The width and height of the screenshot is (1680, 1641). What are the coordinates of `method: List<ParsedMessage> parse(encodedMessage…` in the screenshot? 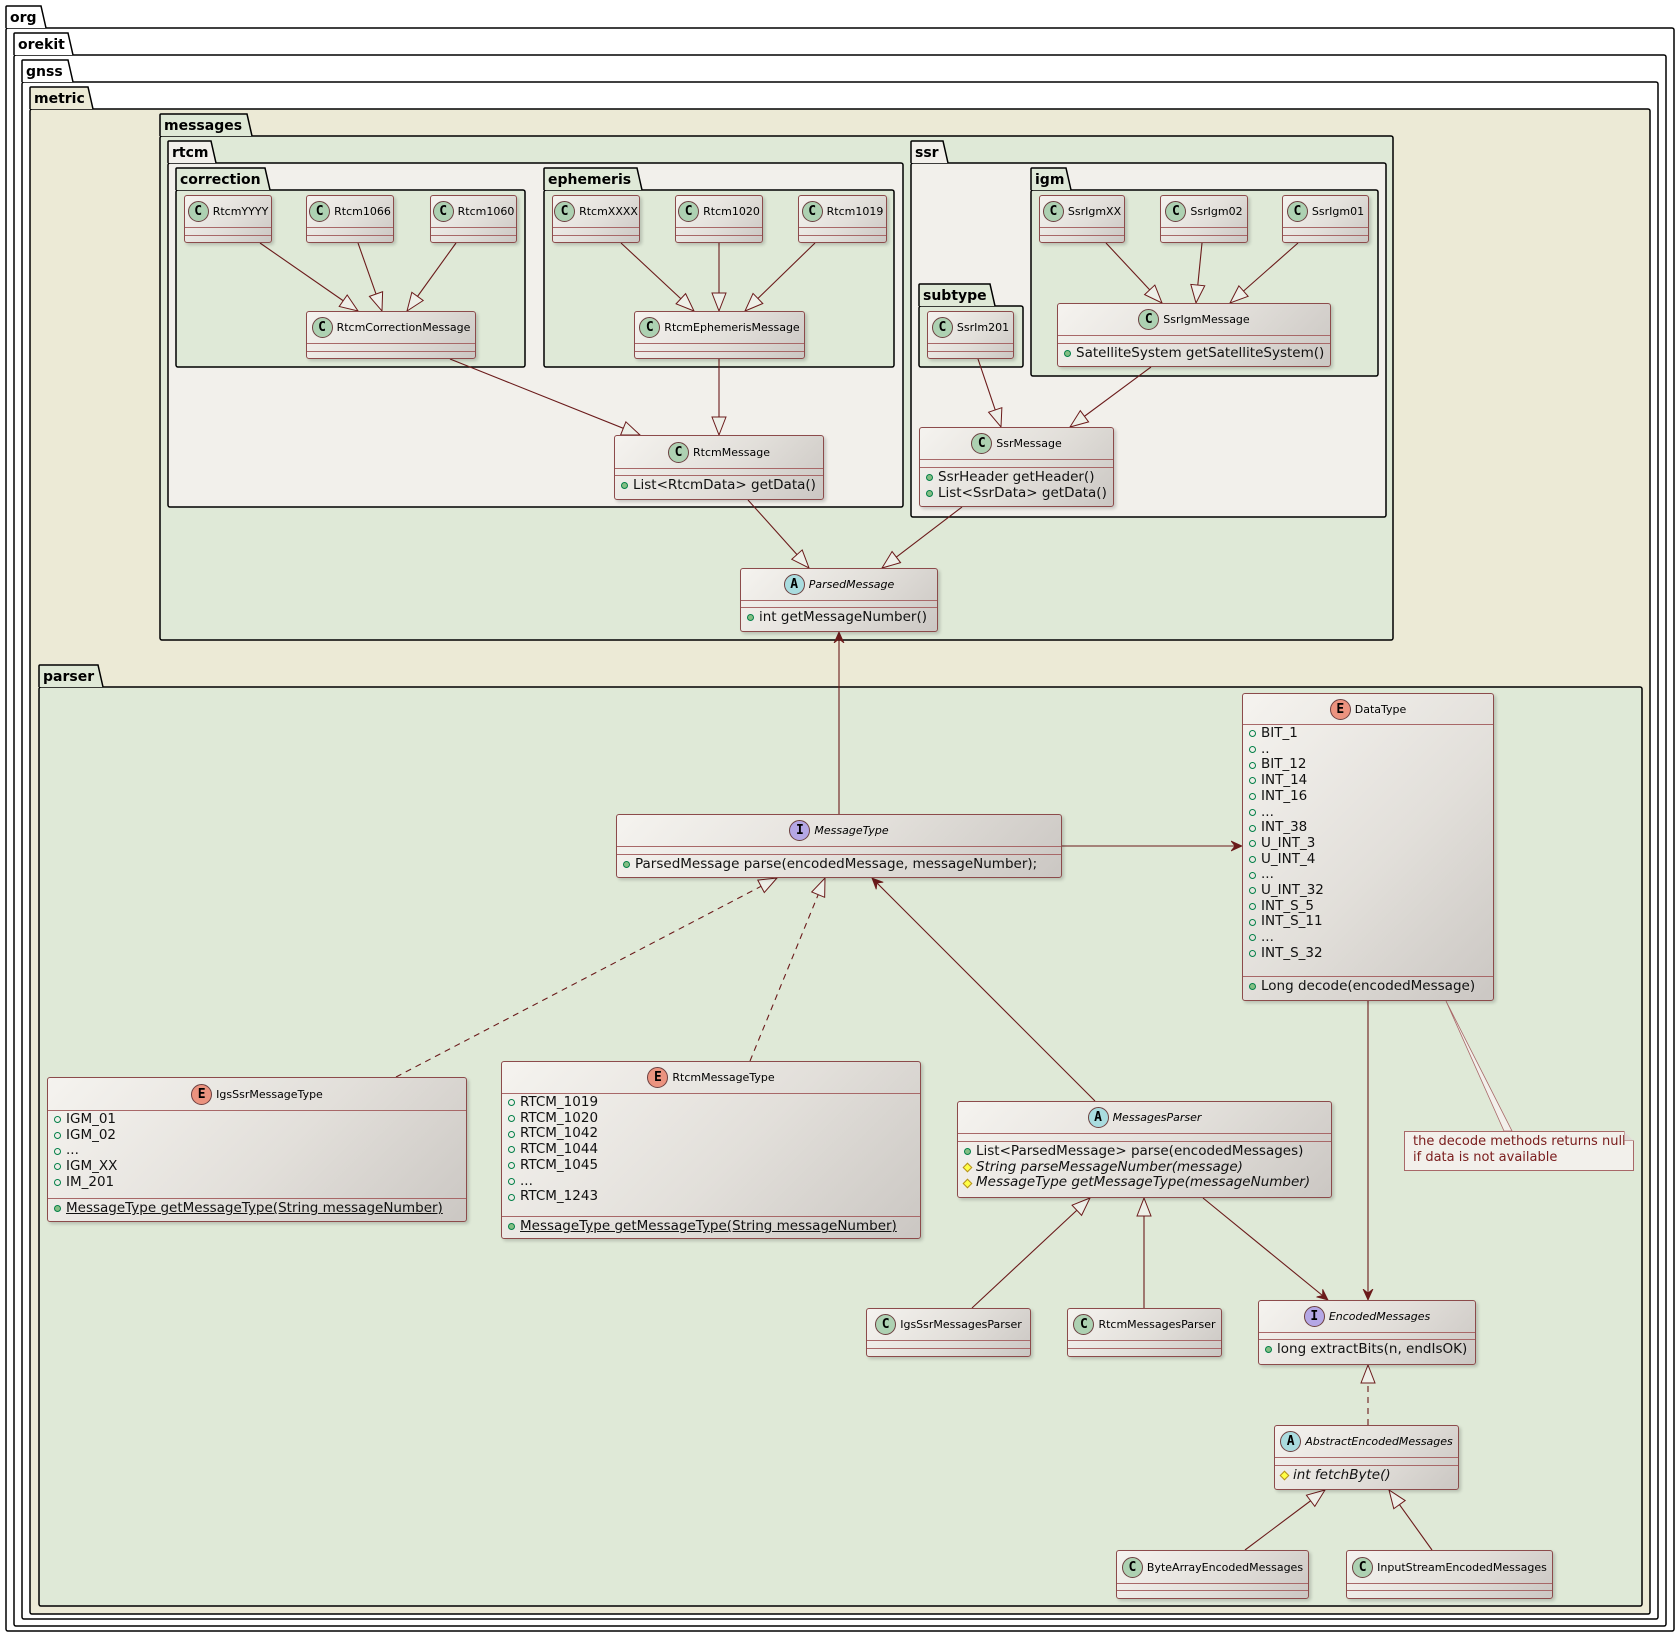 It's located at (1147, 1151).